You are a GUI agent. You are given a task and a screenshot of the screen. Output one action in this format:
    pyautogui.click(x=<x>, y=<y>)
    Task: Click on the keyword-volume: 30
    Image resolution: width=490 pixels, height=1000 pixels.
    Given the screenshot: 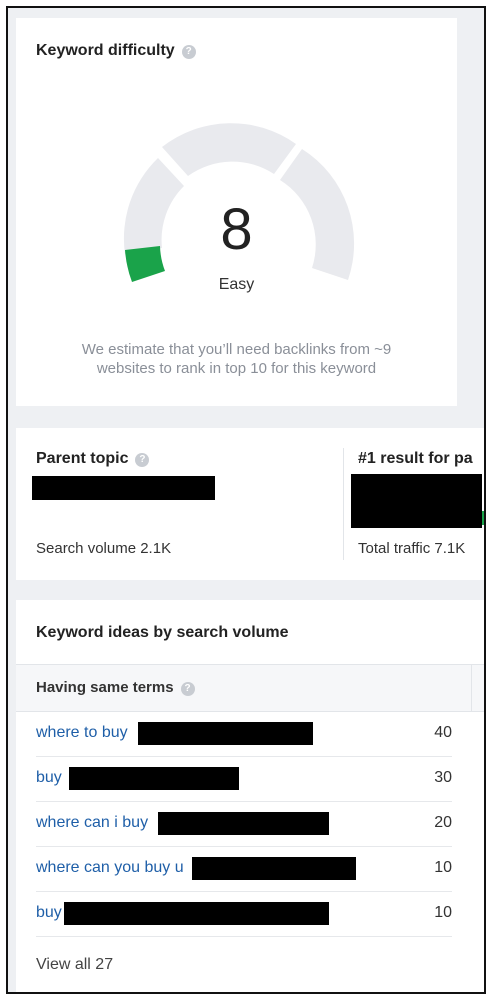 What is the action you would take?
    pyautogui.click(x=443, y=777)
    